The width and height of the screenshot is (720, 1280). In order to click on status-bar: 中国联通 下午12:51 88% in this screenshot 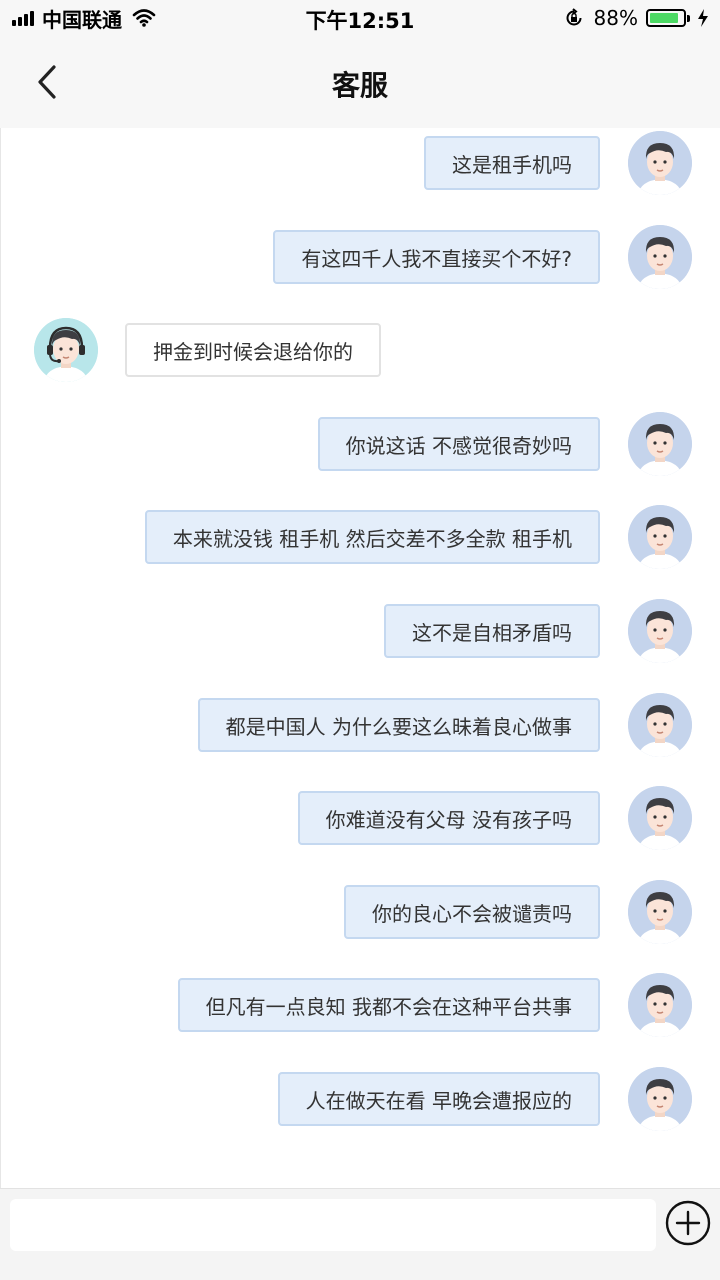, I will do `click(360, 18)`.